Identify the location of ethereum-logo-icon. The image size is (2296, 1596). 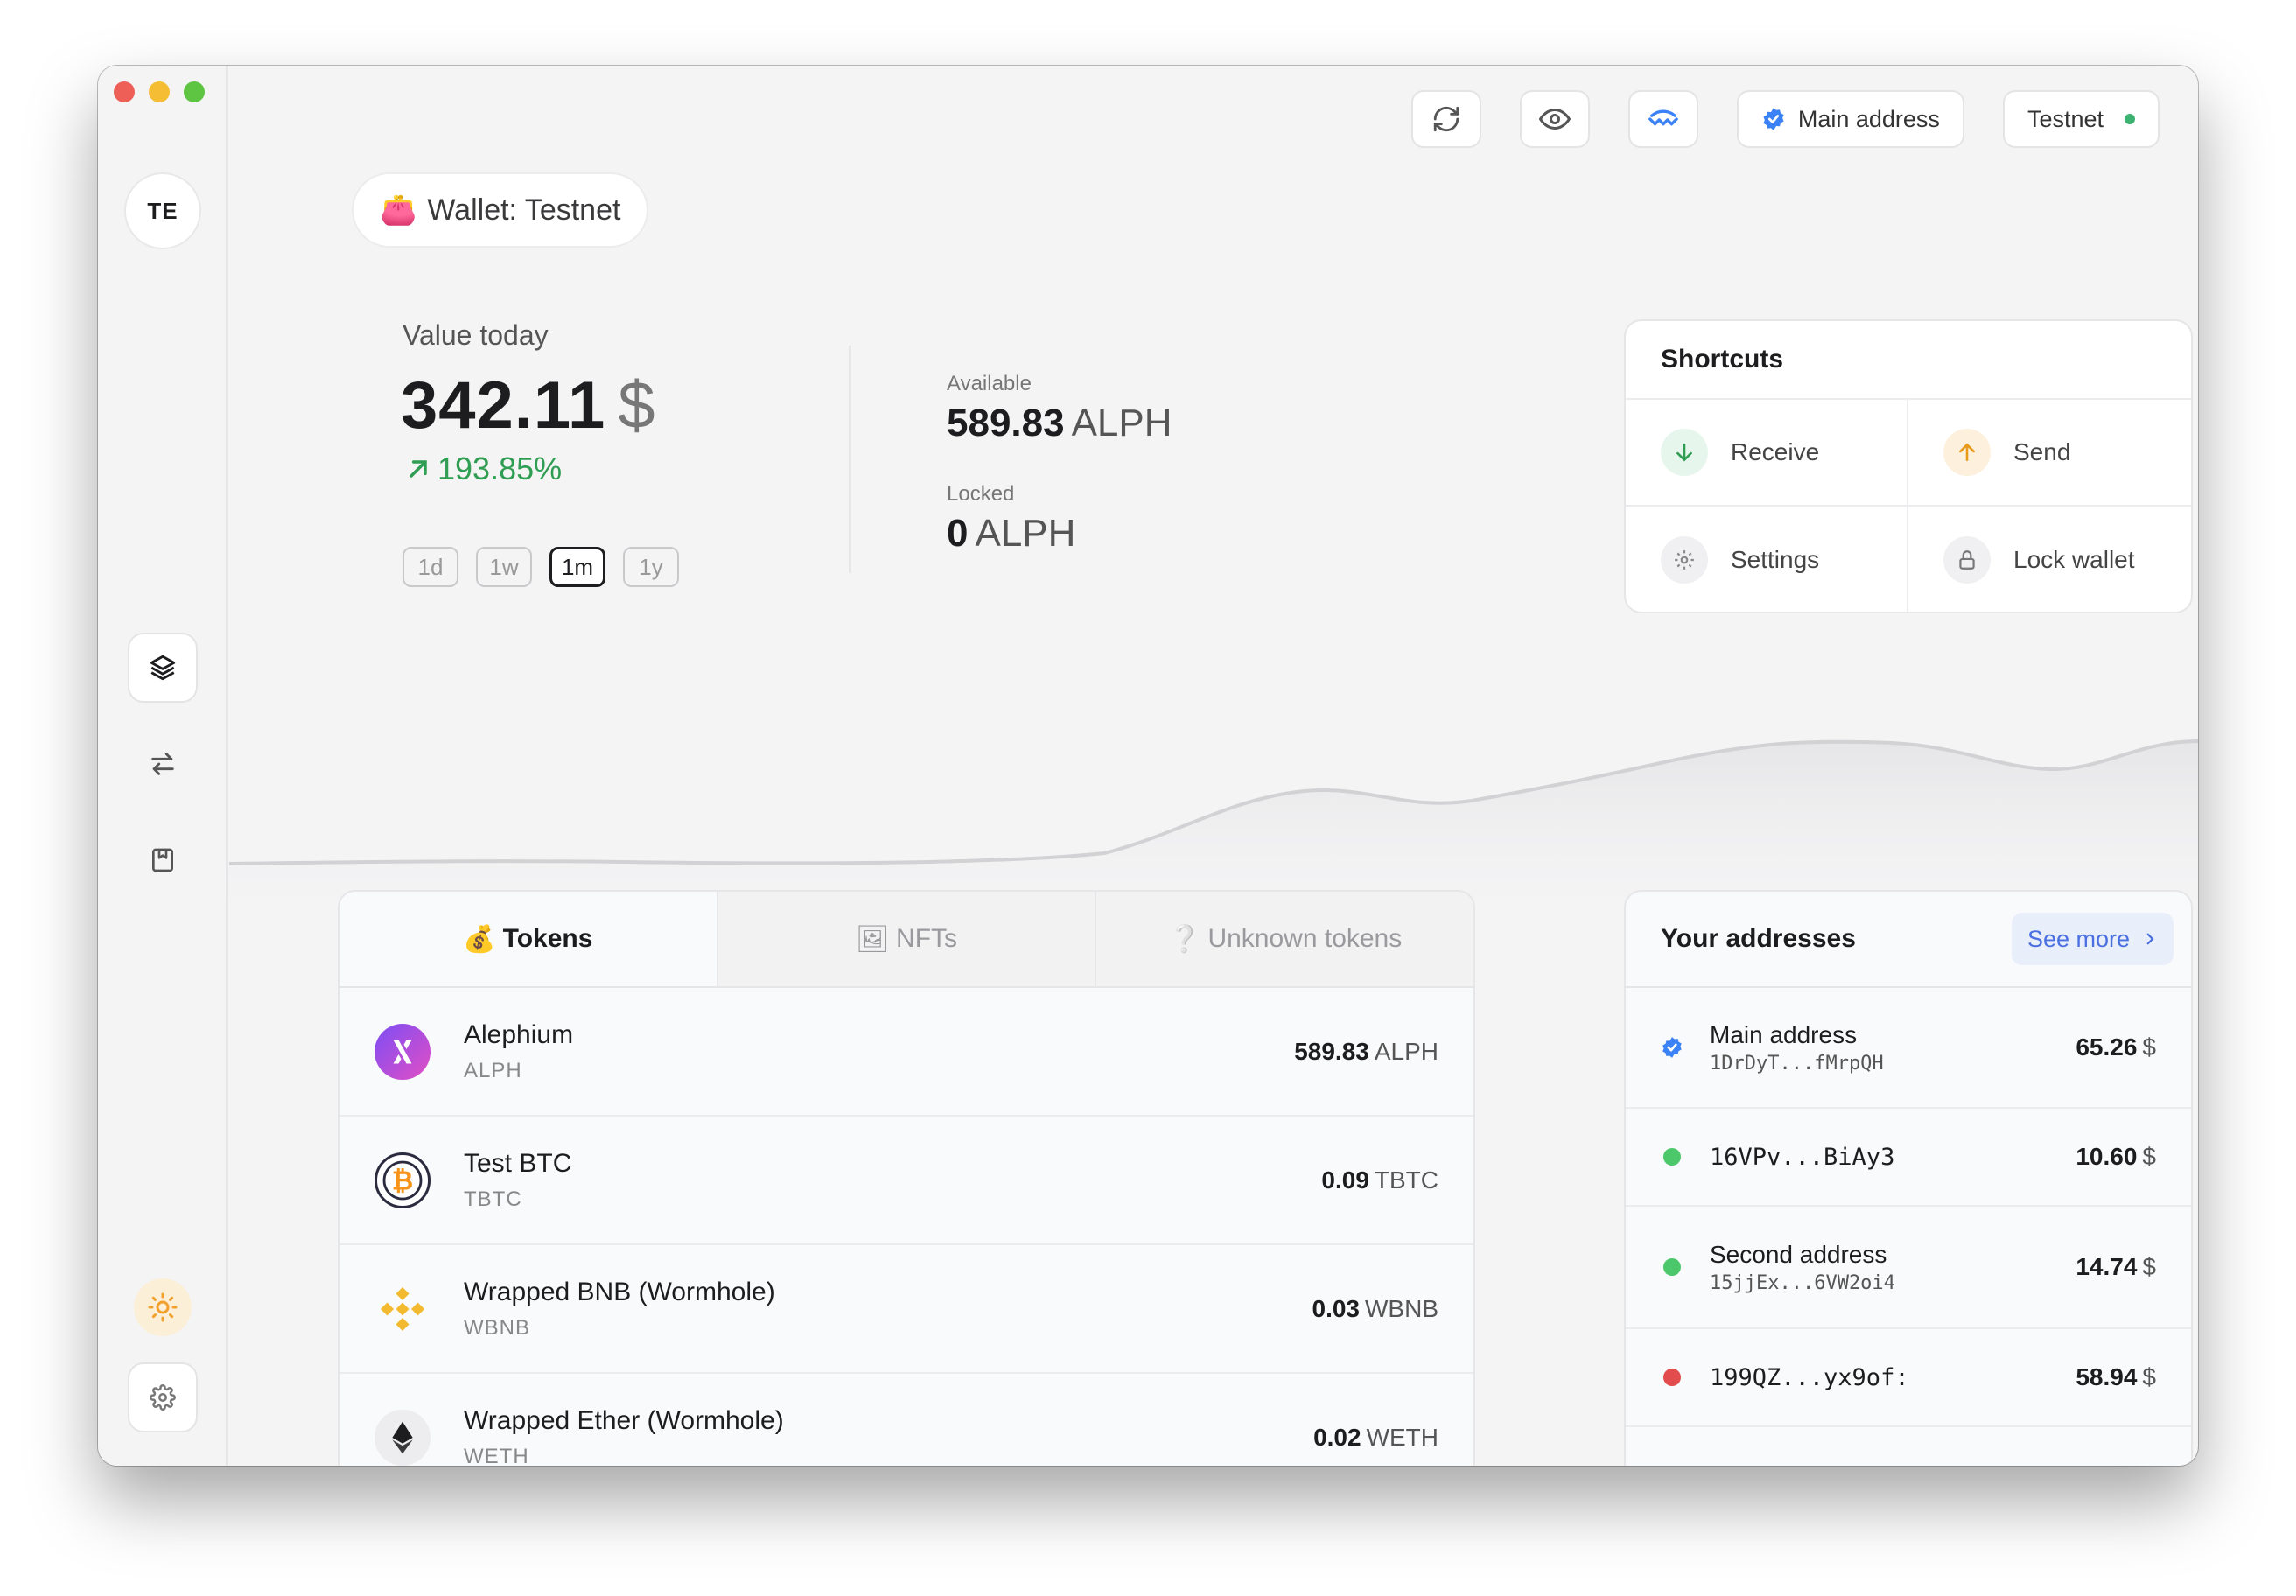
(402, 1437).